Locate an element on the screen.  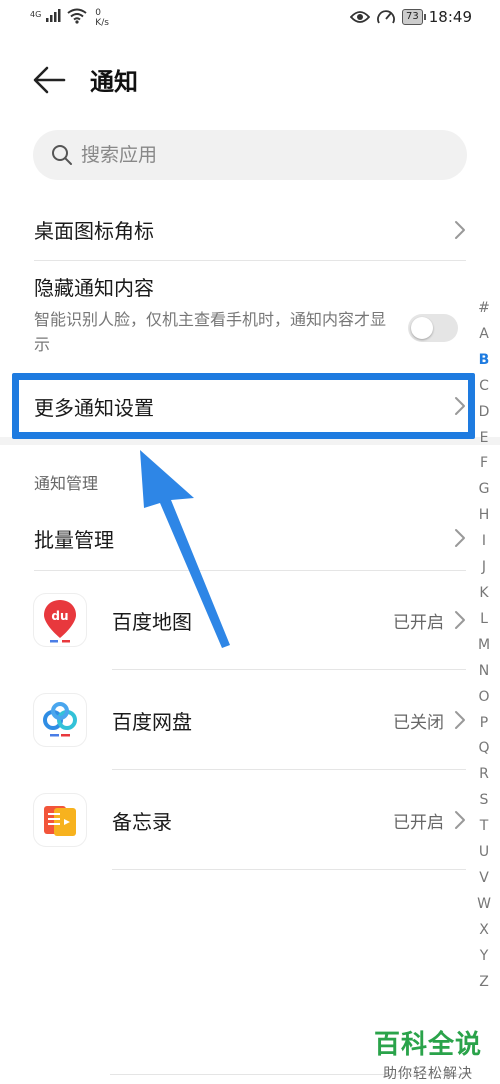
alpha-index-letter: N is located at coordinates (484, 672).